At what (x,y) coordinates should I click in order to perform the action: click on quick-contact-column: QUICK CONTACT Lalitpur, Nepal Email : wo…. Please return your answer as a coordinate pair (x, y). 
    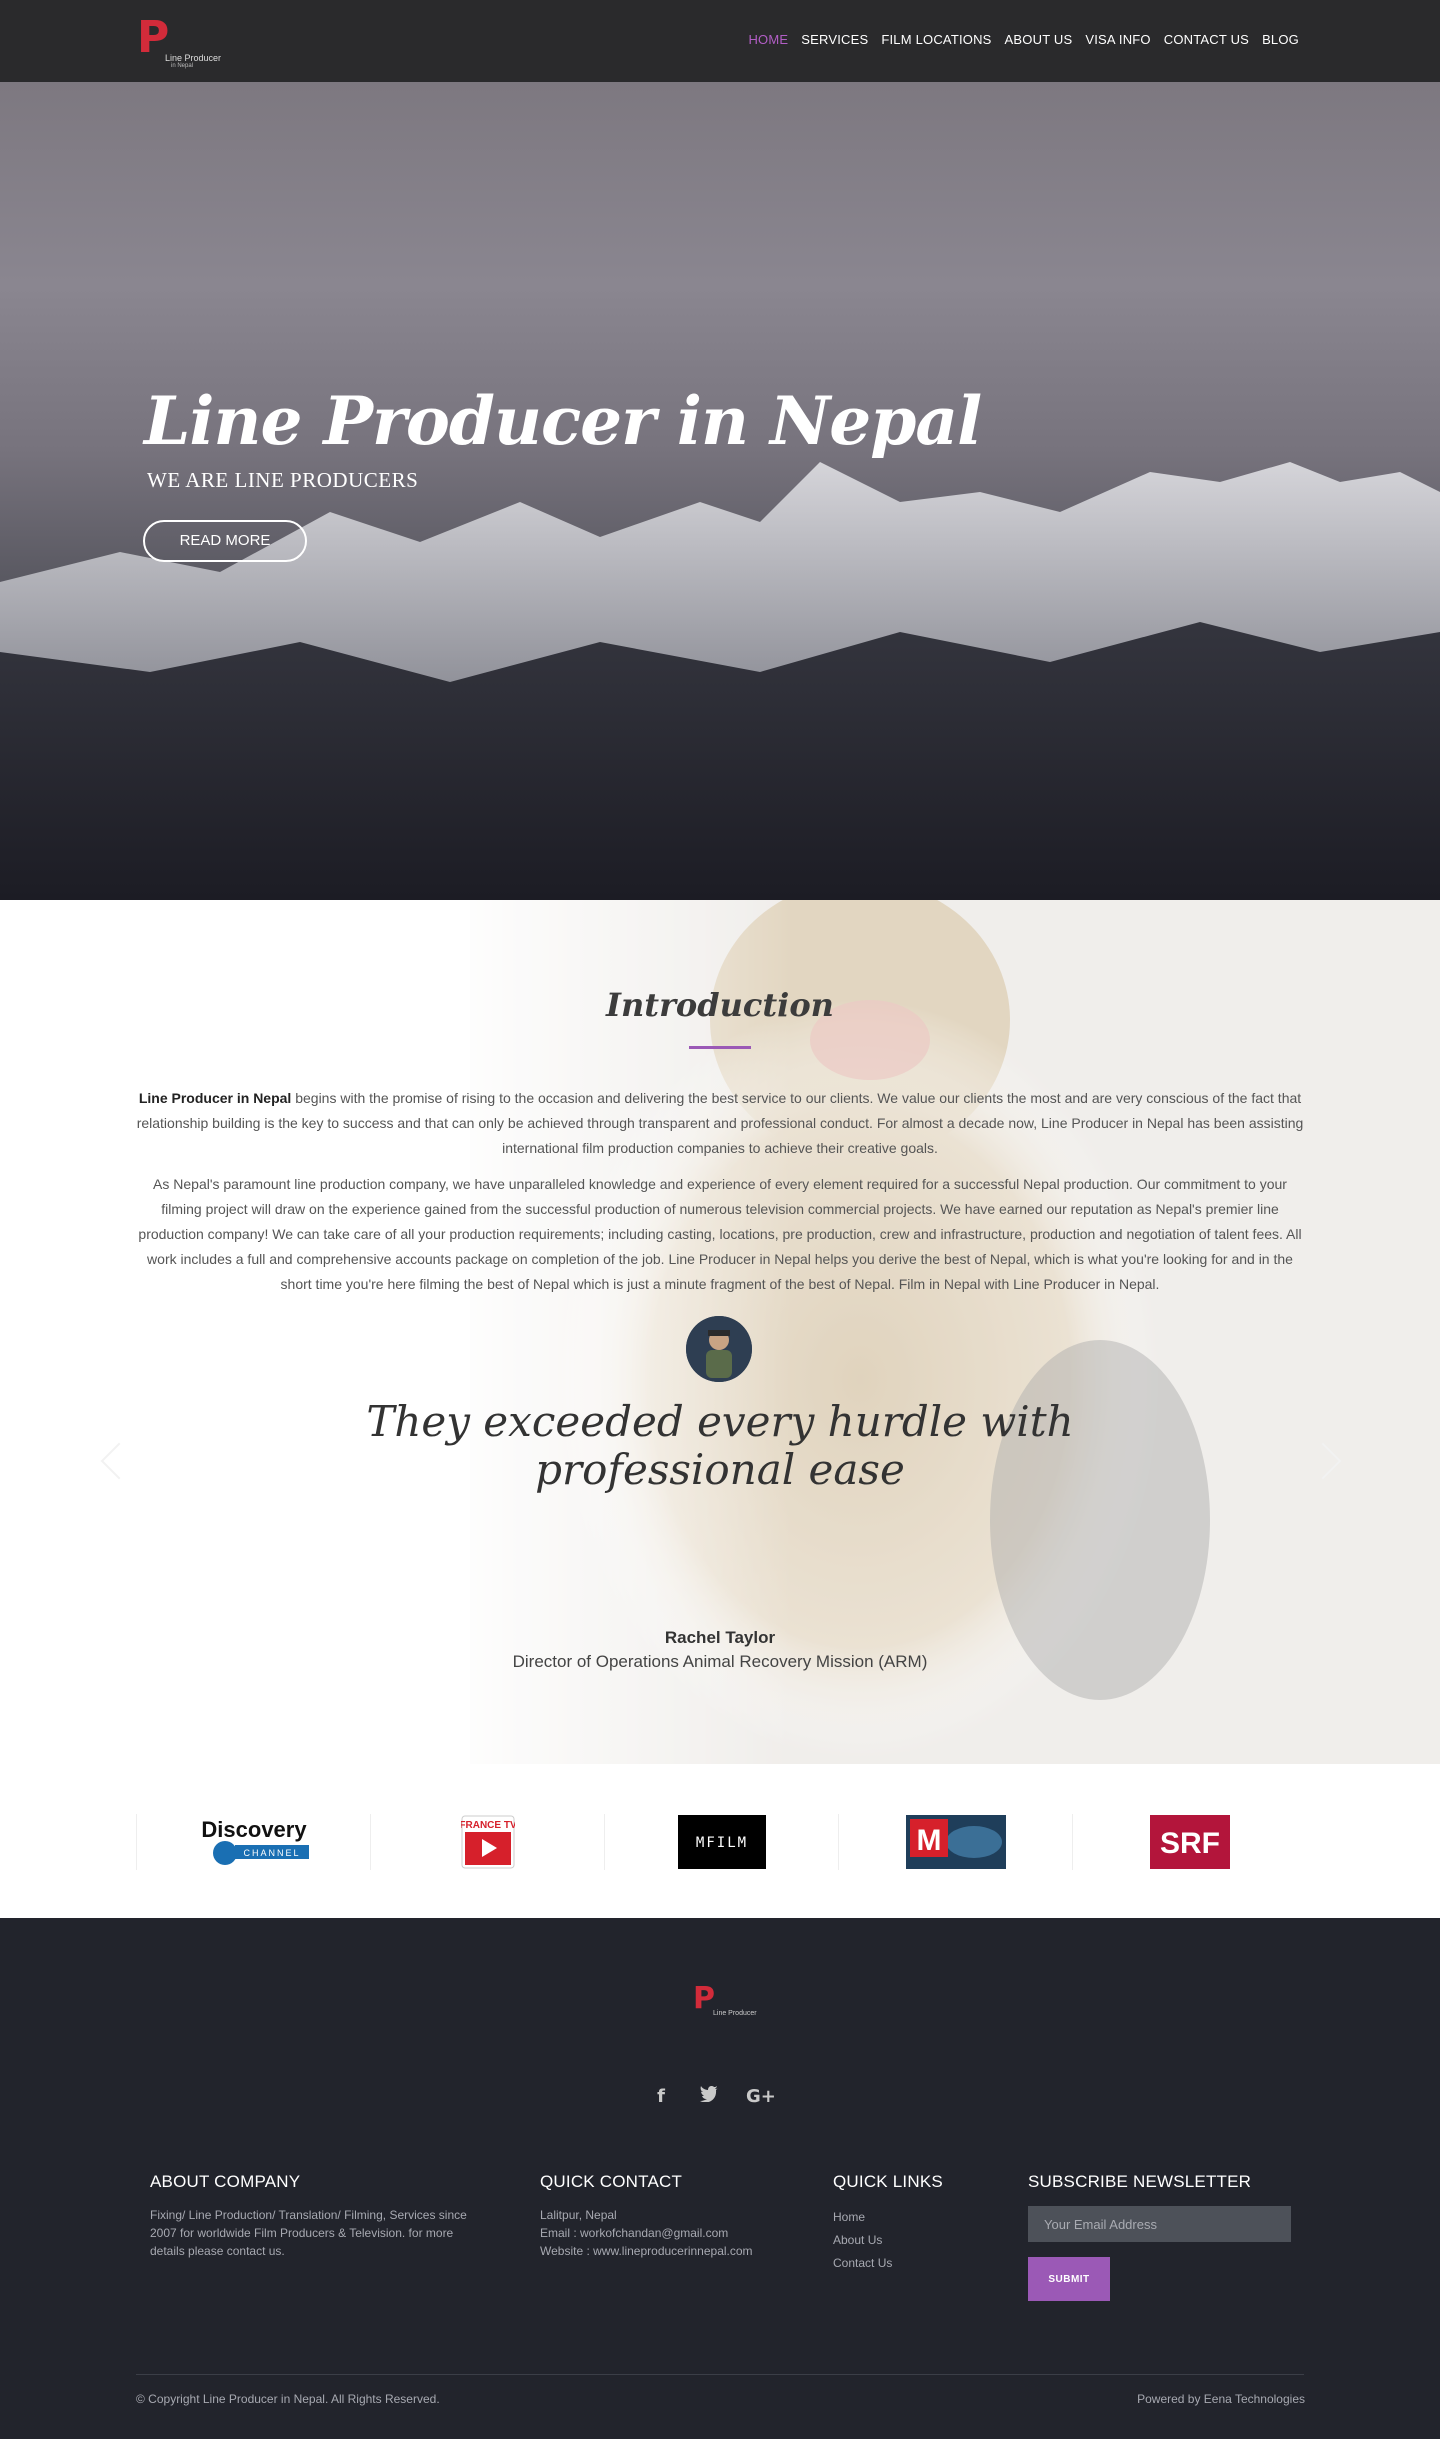
    Looking at the image, I should click on (670, 2216).